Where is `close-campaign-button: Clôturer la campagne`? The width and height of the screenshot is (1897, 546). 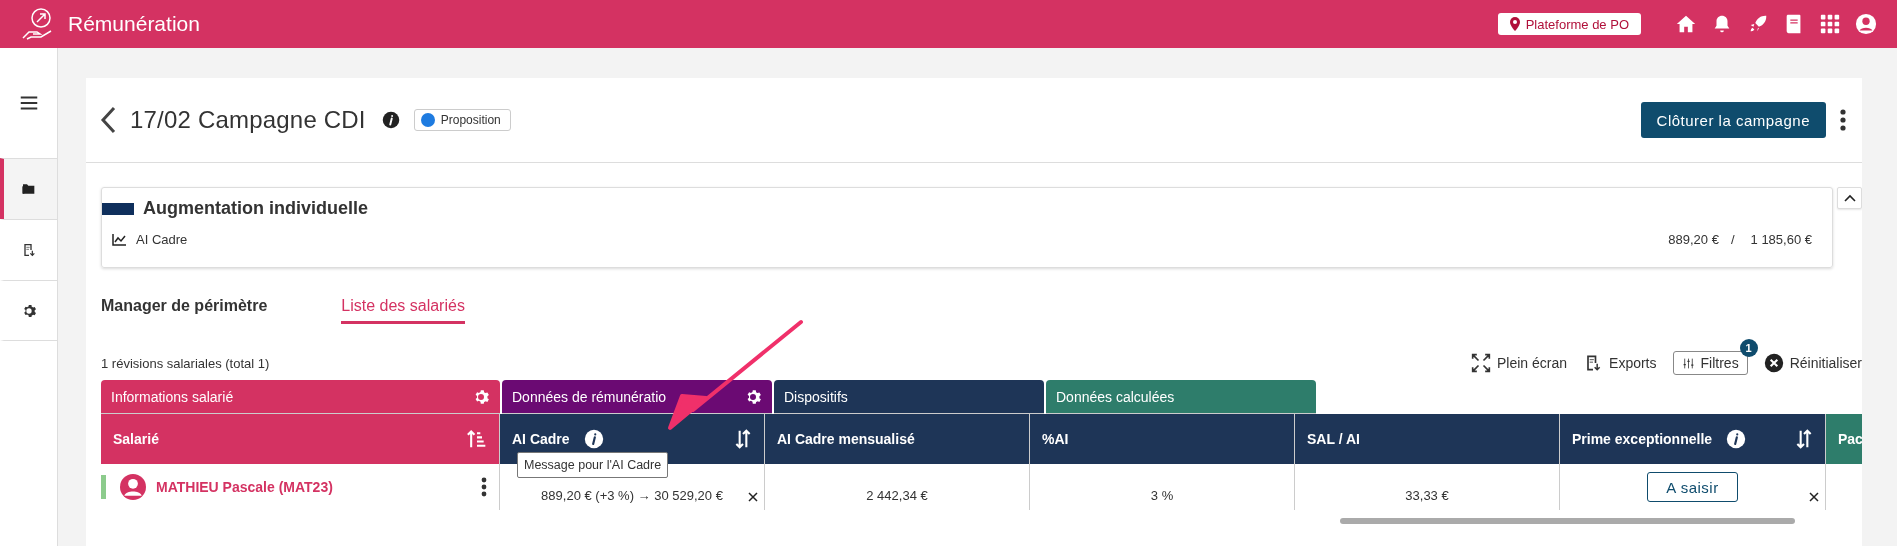
close-campaign-button: Clôturer la campagne is located at coordinates (1733, 120).